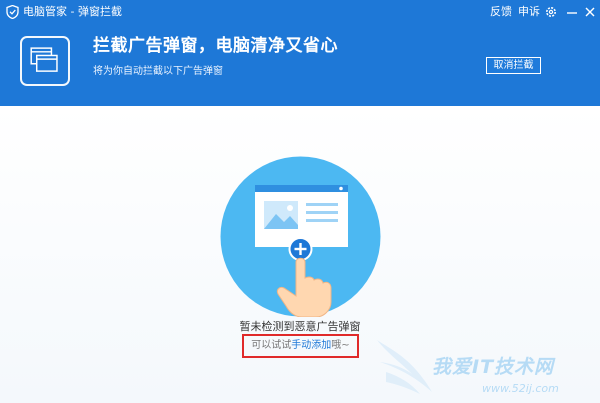  I want to click on popup-windows-icon, so click(45, 61).